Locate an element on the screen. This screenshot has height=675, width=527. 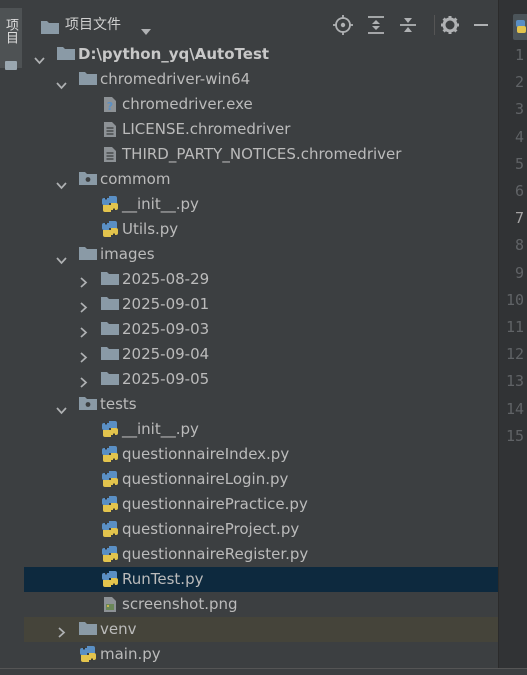
tree-row: questionnaireRegister.py is located at coordinates (261, 554).